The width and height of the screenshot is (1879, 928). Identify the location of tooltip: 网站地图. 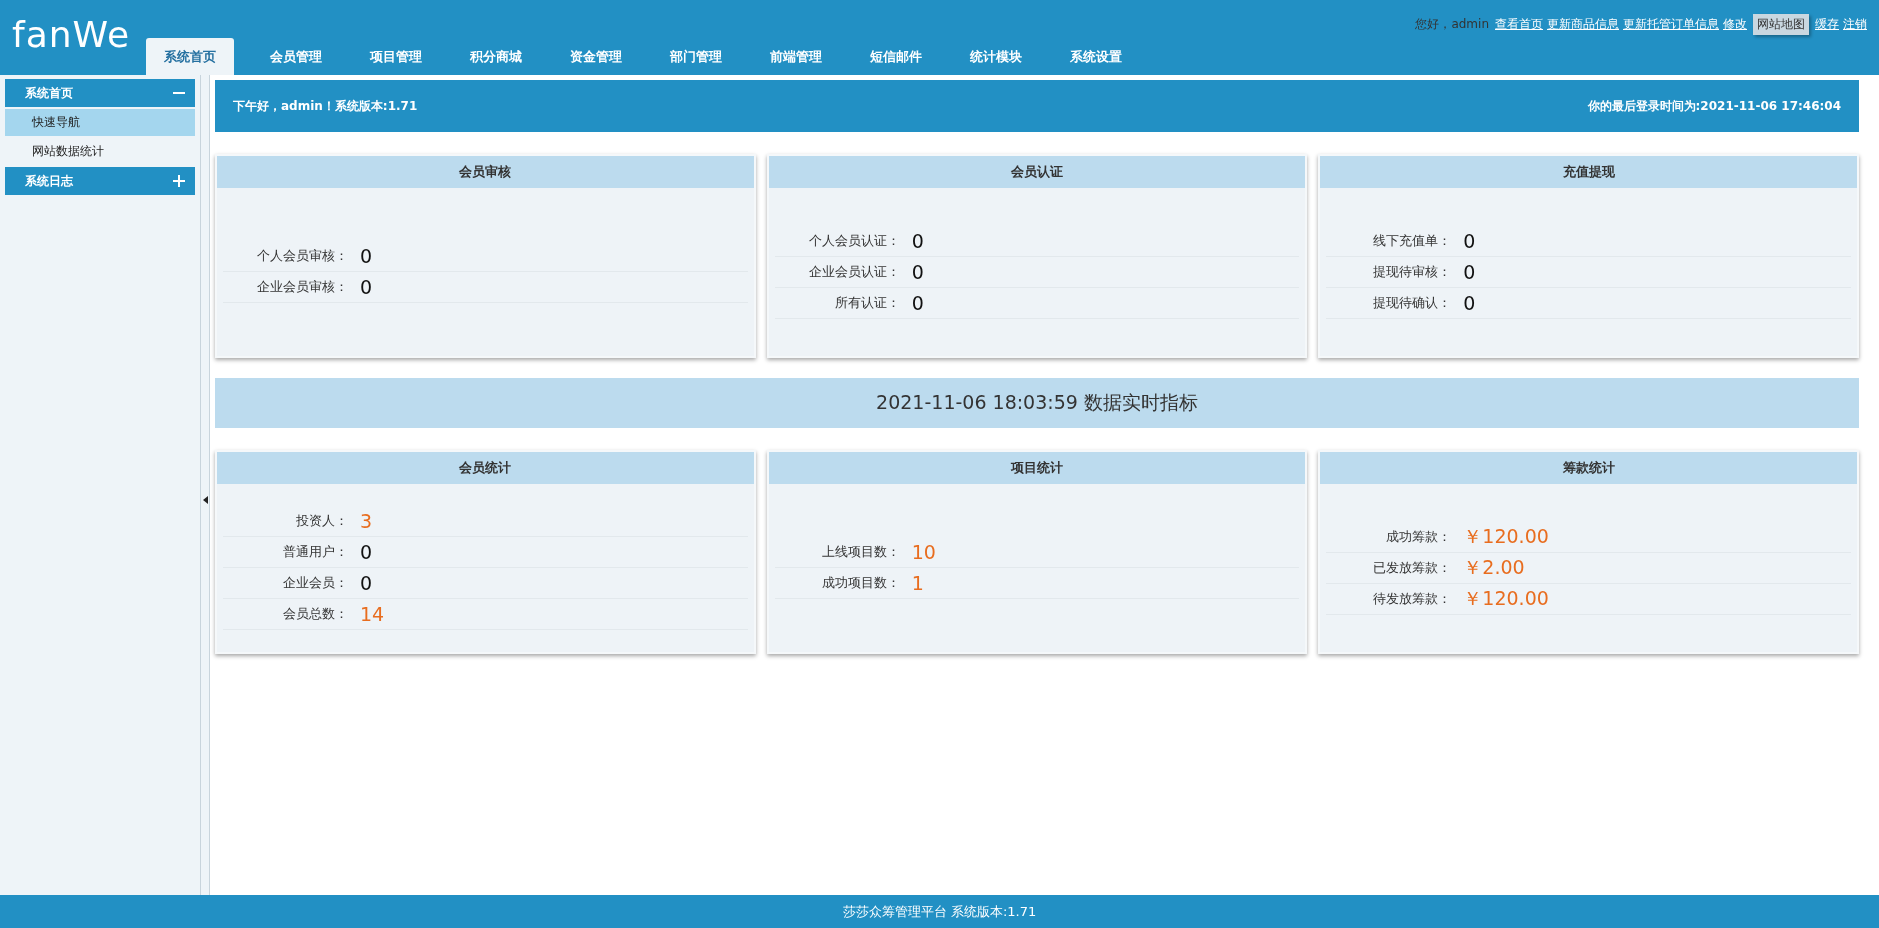
(1781, 24).